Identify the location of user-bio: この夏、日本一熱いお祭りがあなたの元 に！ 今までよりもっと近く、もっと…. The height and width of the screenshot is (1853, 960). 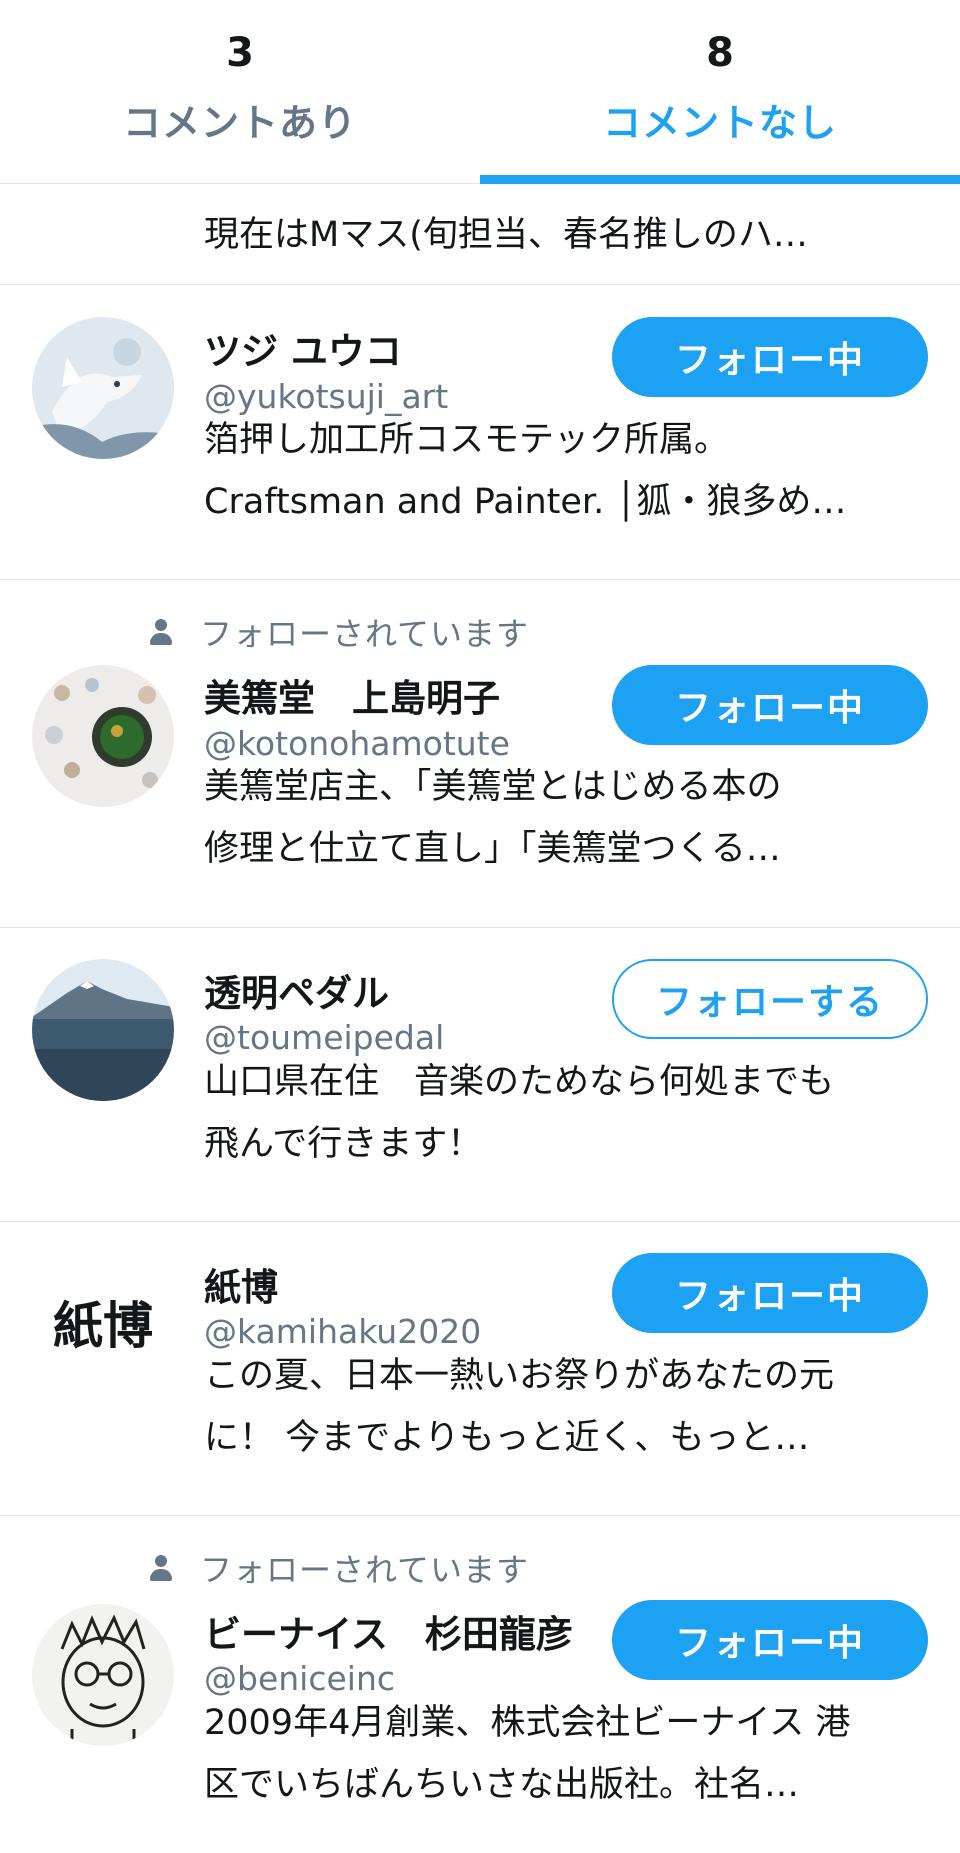
(569, 1407).